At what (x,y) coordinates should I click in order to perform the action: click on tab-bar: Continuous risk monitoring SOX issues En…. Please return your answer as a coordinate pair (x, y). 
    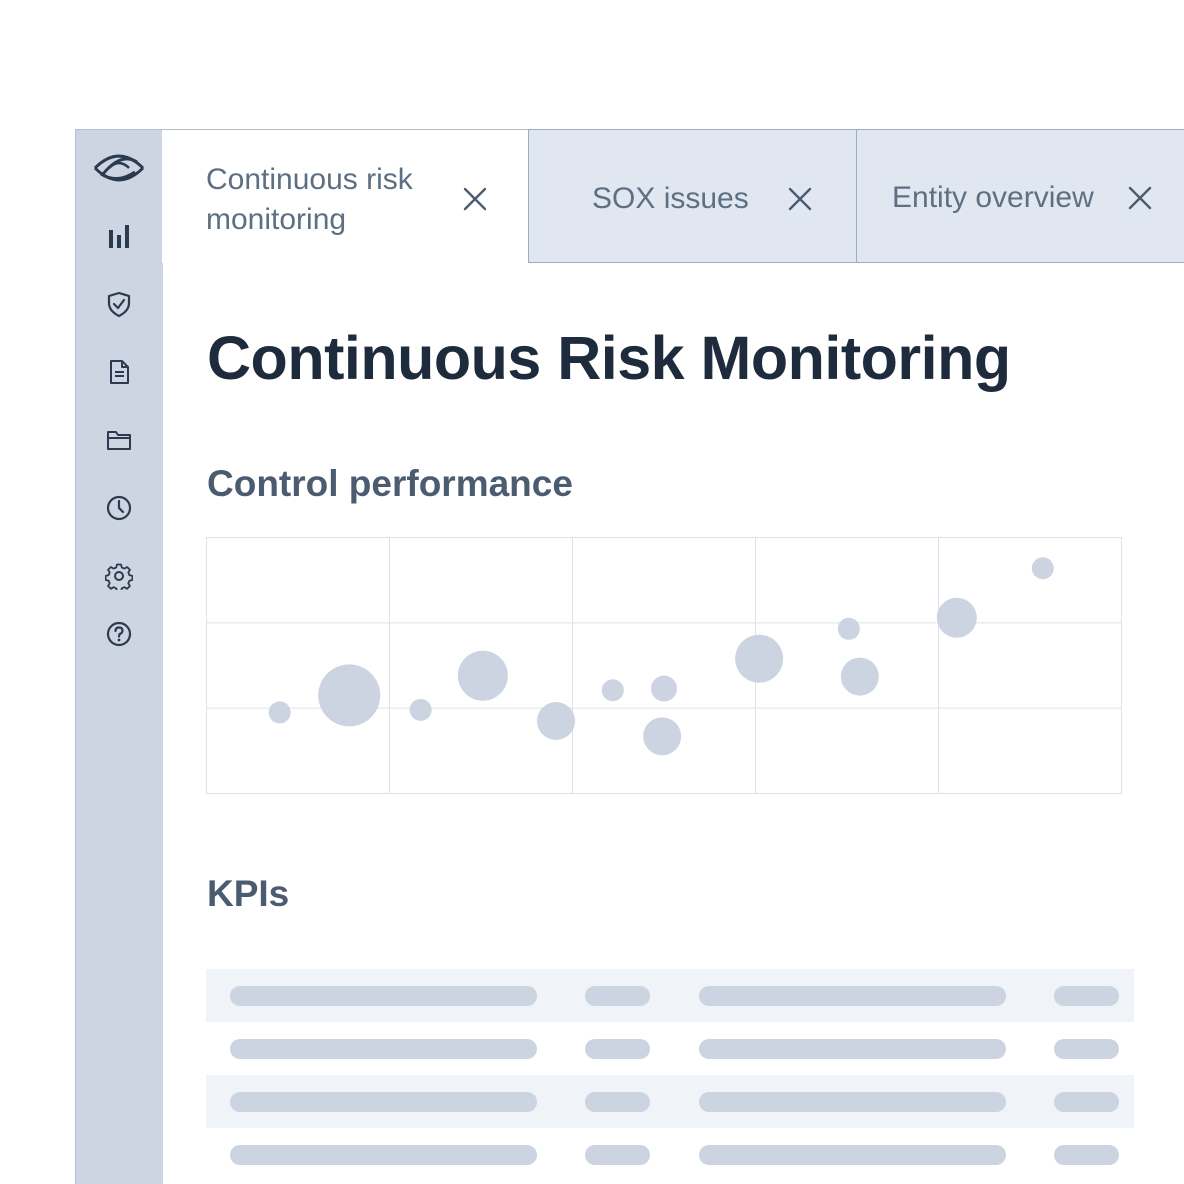
    Looking at the image, I should click on (673, 196).